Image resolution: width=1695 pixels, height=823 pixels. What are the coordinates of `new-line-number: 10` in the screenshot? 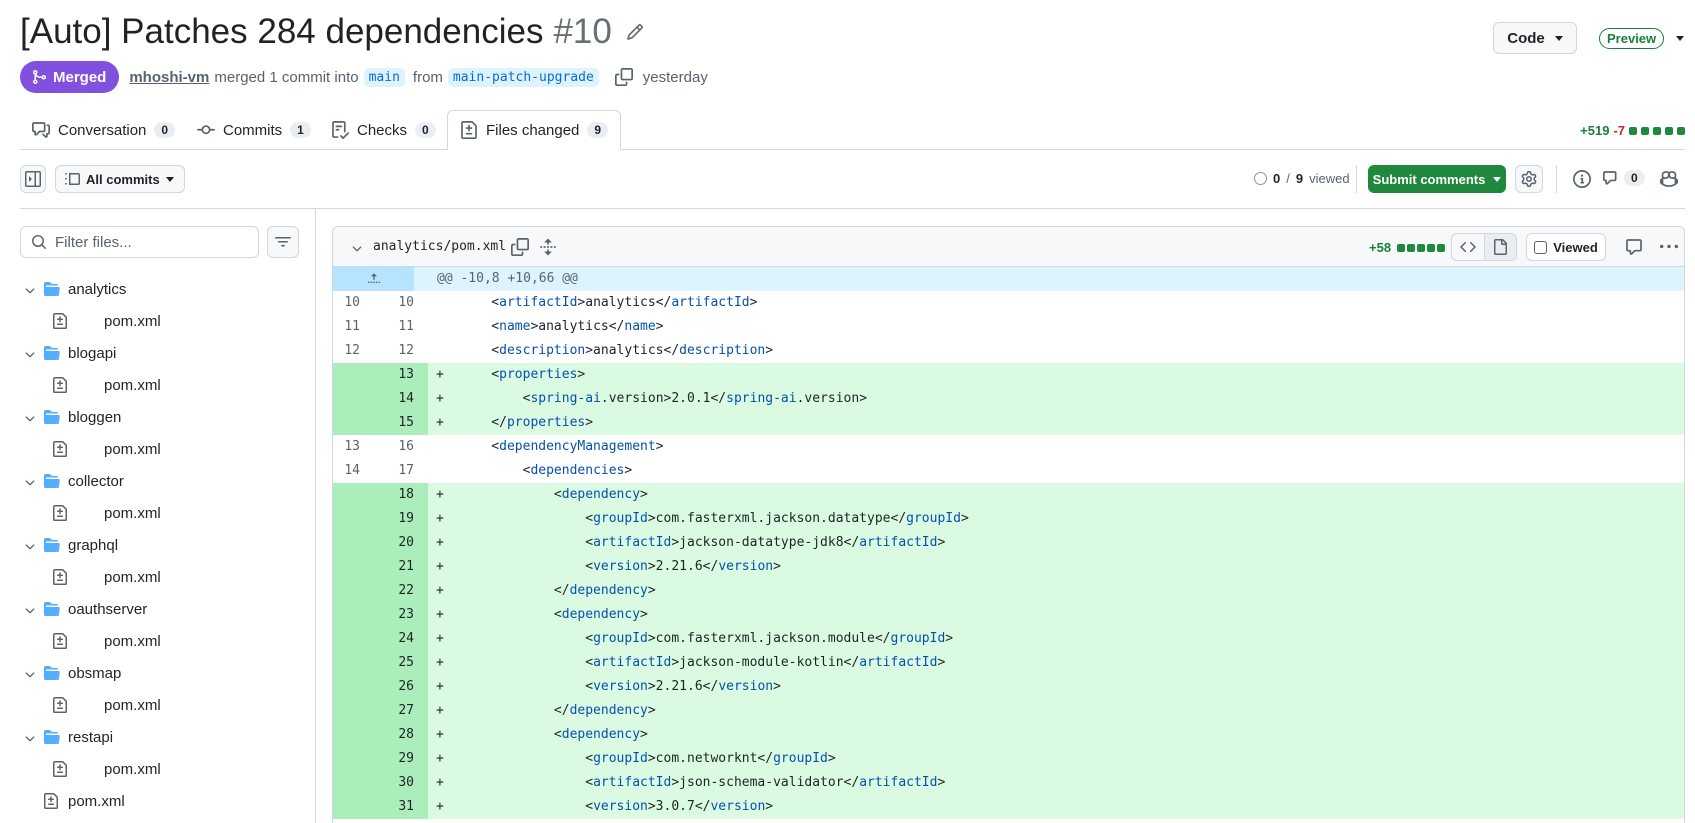 It's located at (394, 303).